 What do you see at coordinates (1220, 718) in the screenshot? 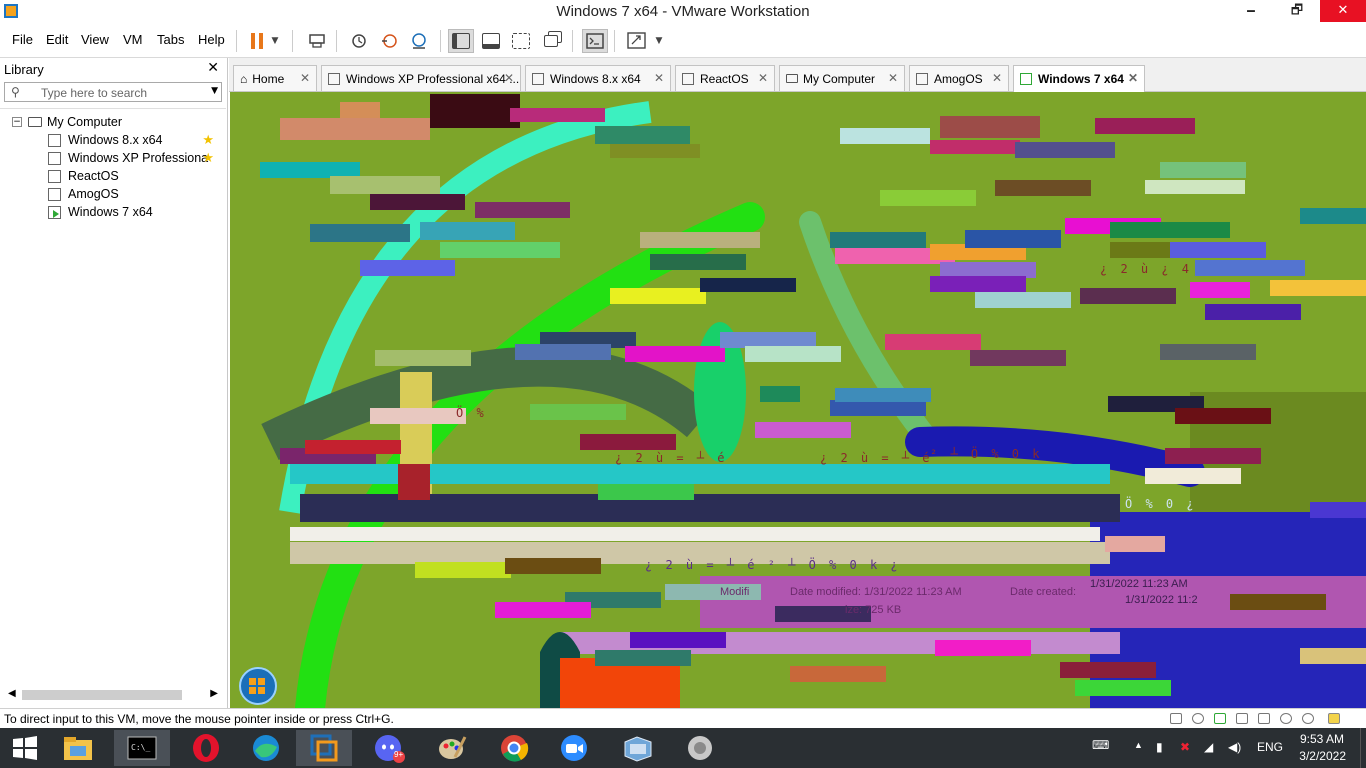
I see `network-adapter-icon` at bounding box center [1220, 718].